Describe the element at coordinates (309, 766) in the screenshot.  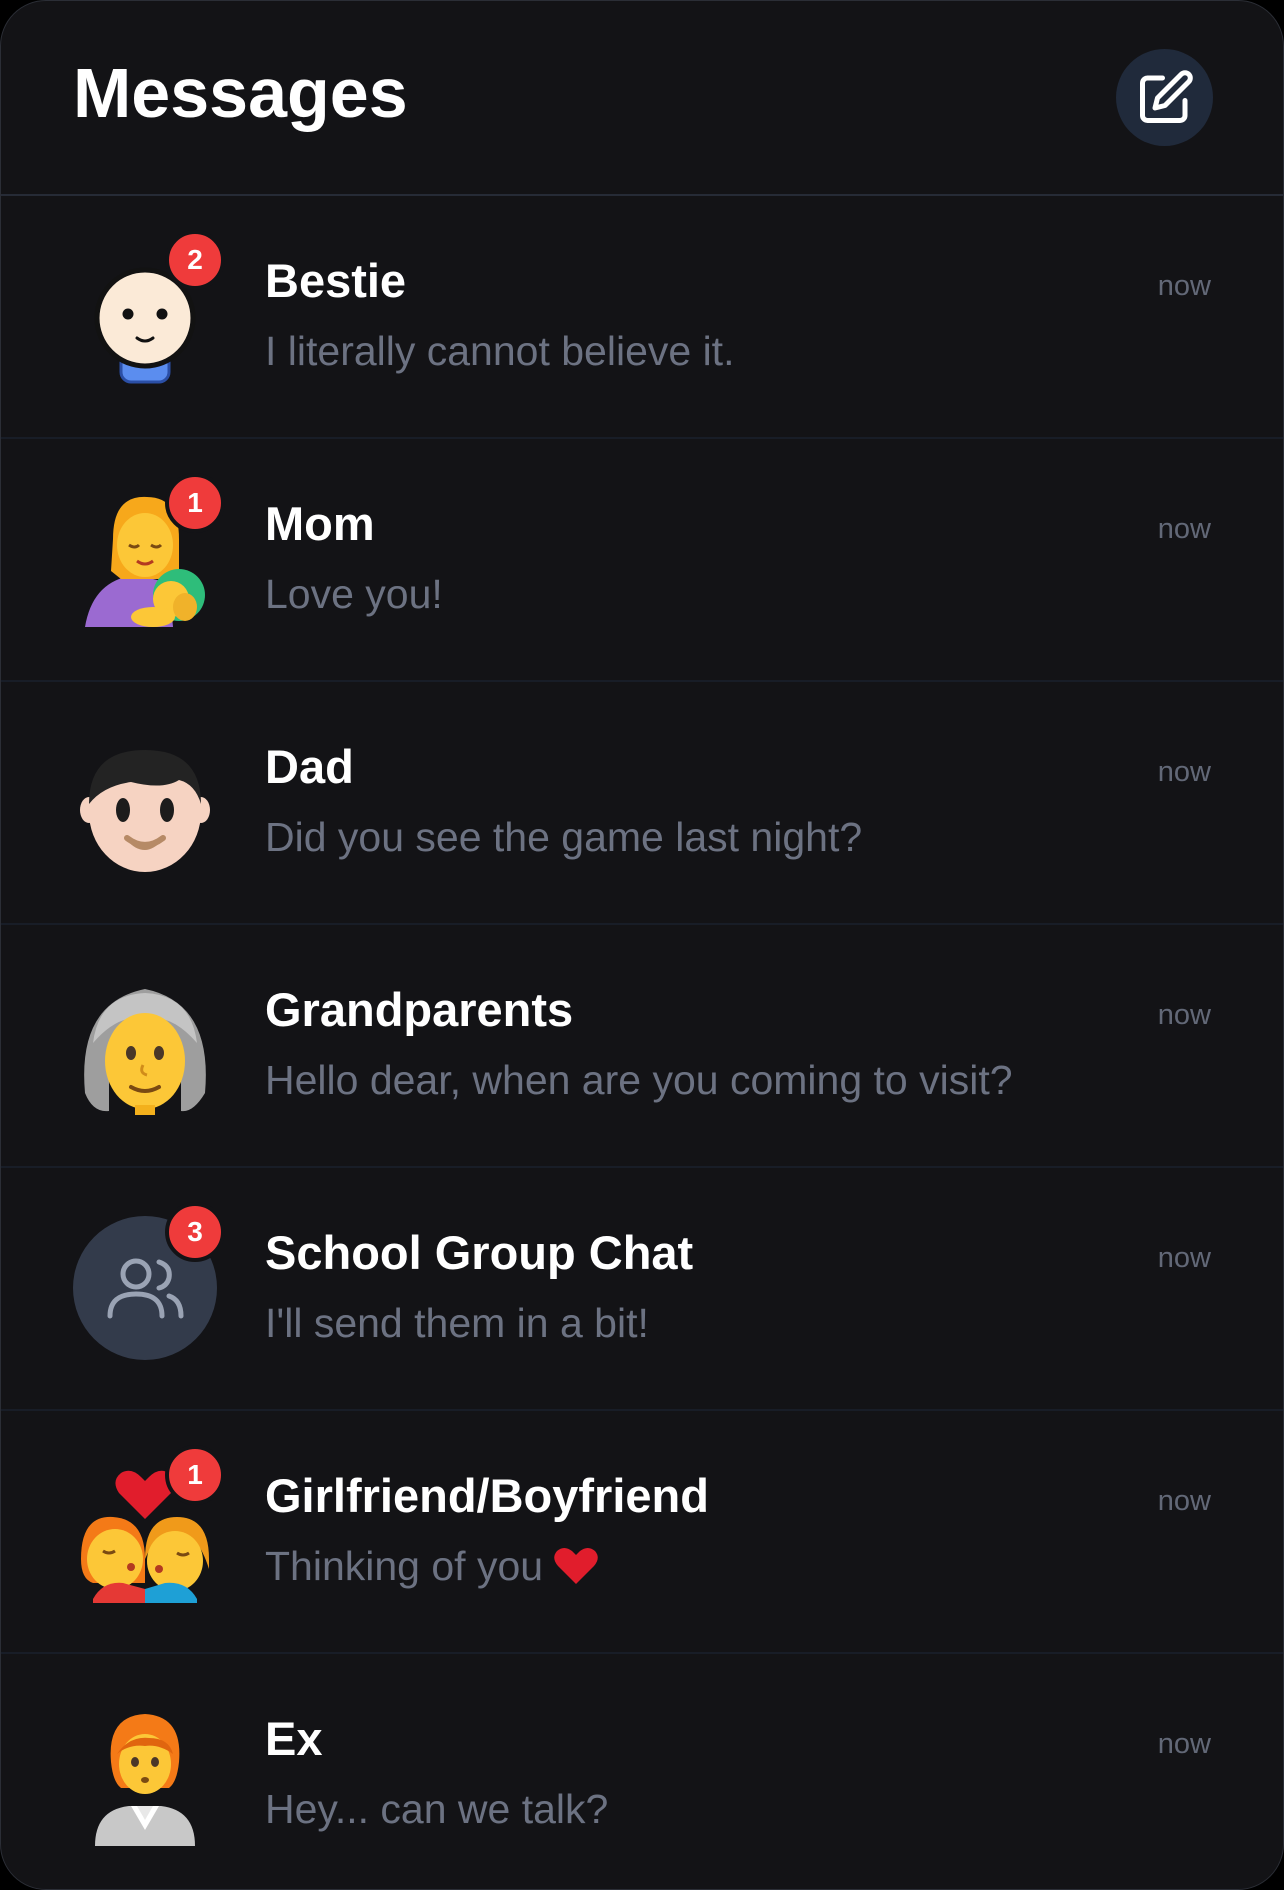
I see `contact-name: Dad` at that location.